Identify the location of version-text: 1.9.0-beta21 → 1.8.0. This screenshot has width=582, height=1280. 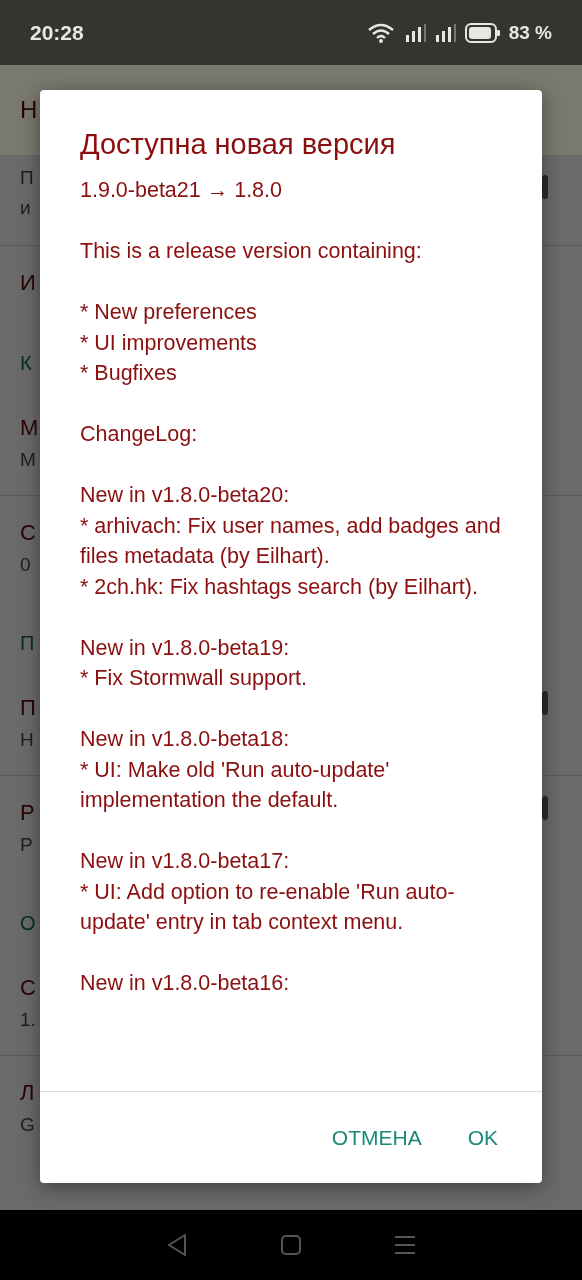
(181, 190).